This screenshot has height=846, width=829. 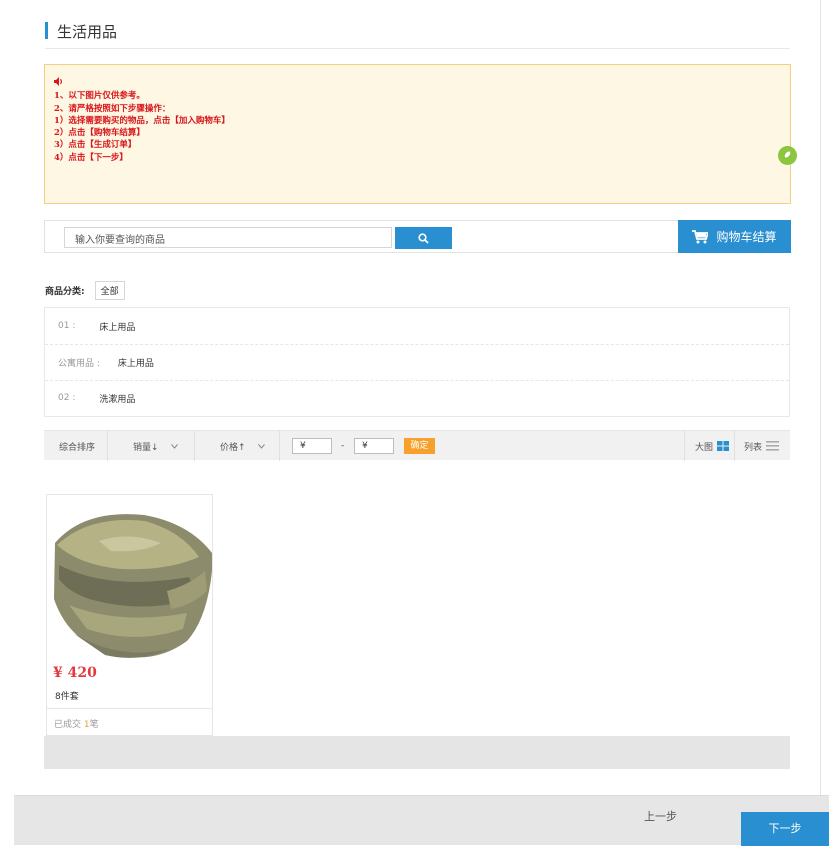 I want to click on speaker-icon, so click(x=142, y=83).